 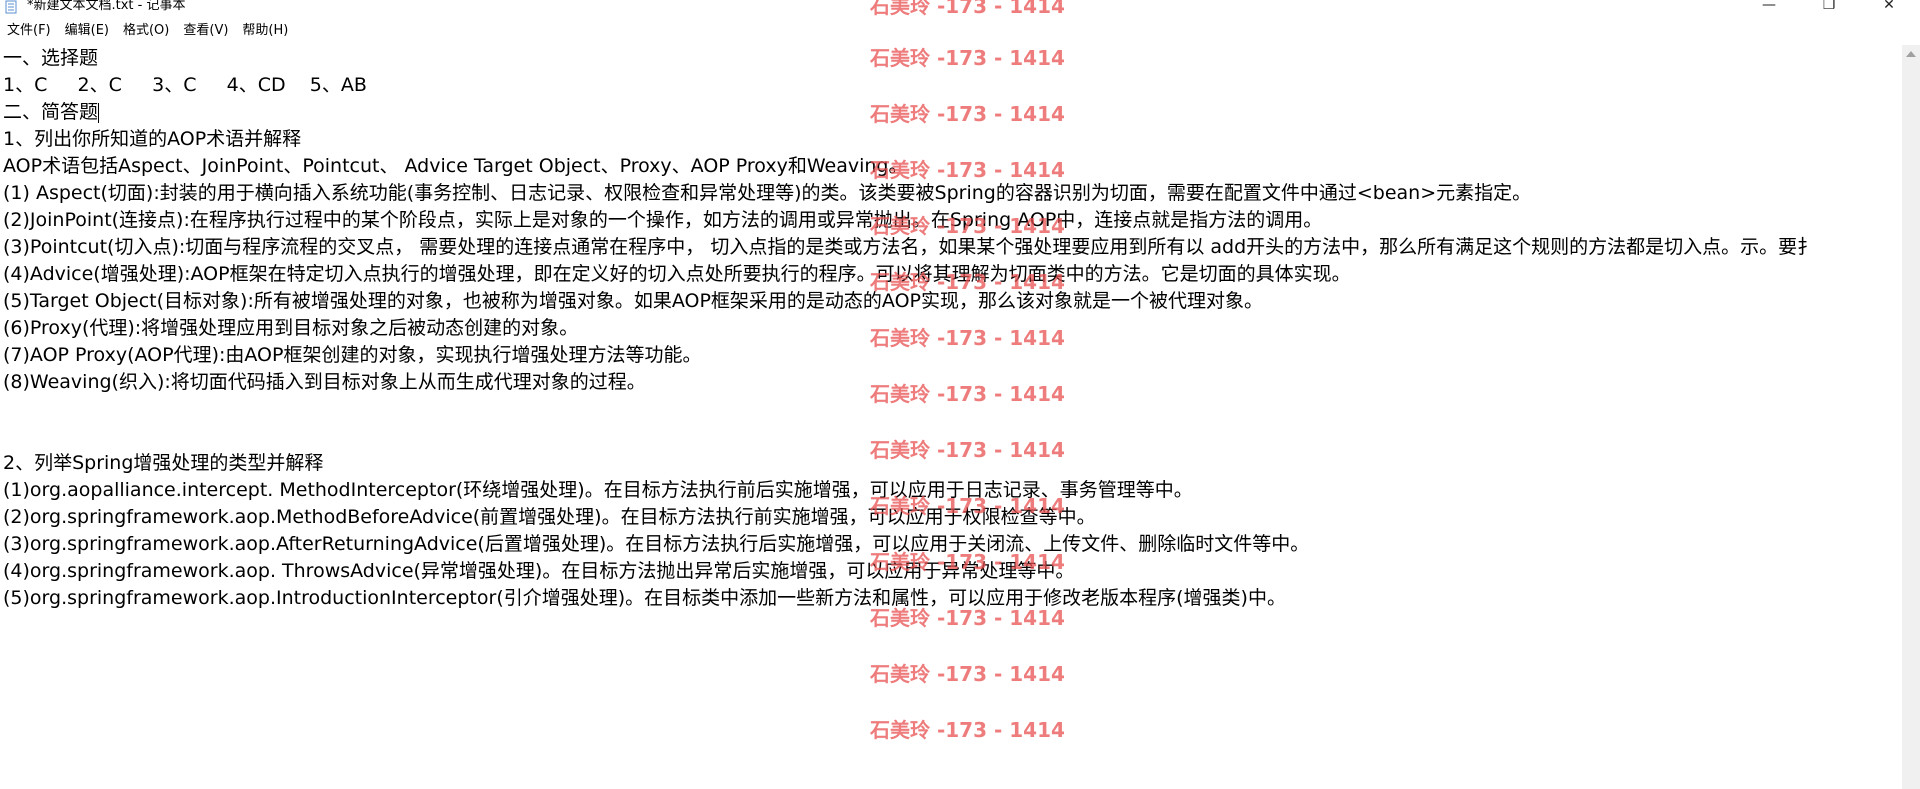 I want to click on maximize-button: ❐, so click(x=1829, y=8).